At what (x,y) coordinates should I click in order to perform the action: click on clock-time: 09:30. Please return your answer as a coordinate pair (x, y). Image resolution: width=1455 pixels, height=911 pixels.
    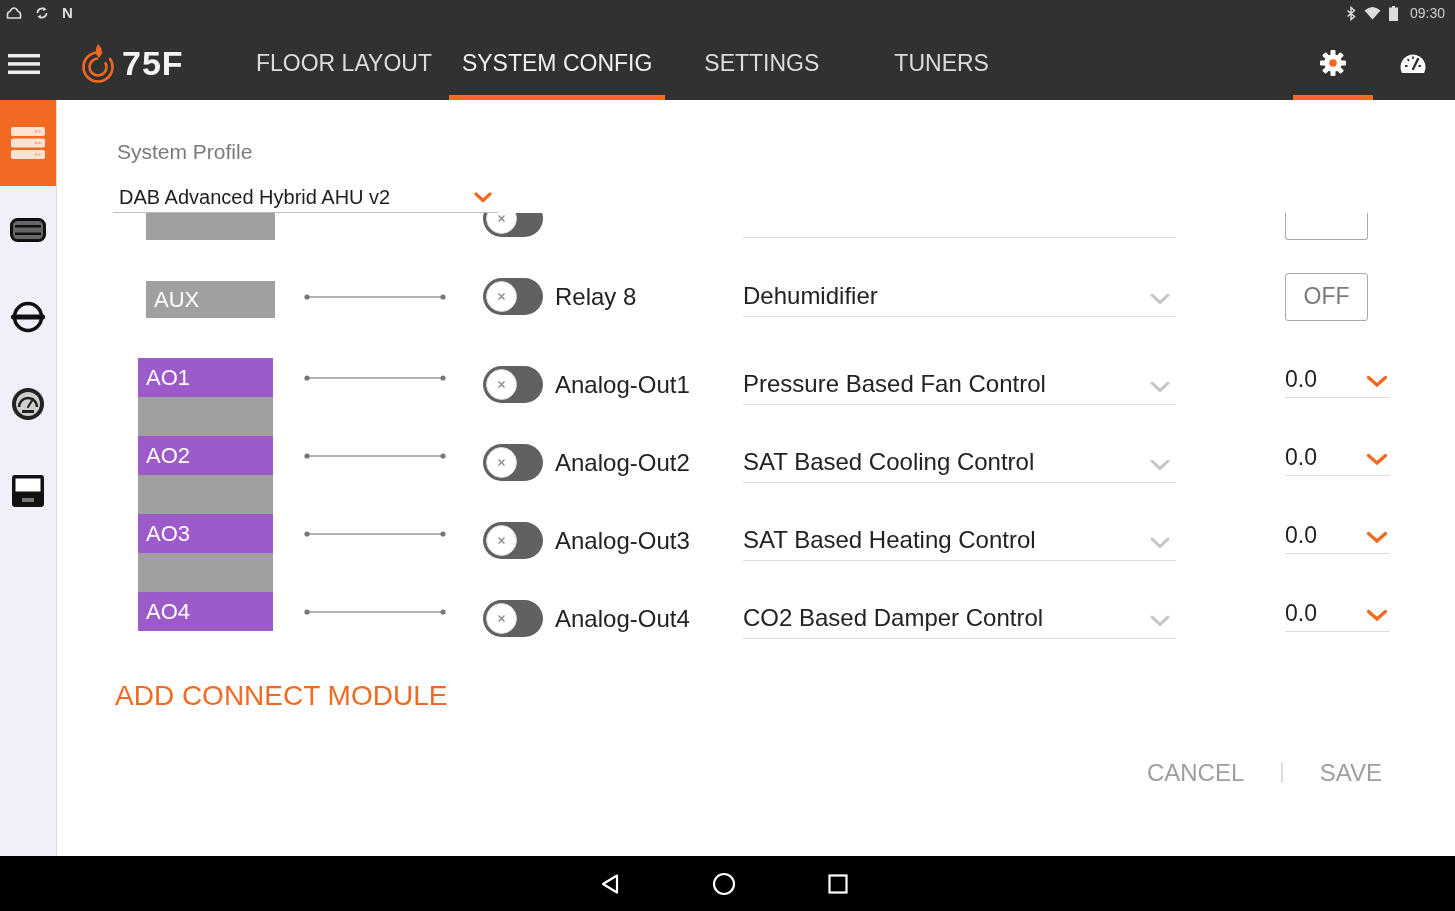
    Looking at the image, I should click on (1427, 13).